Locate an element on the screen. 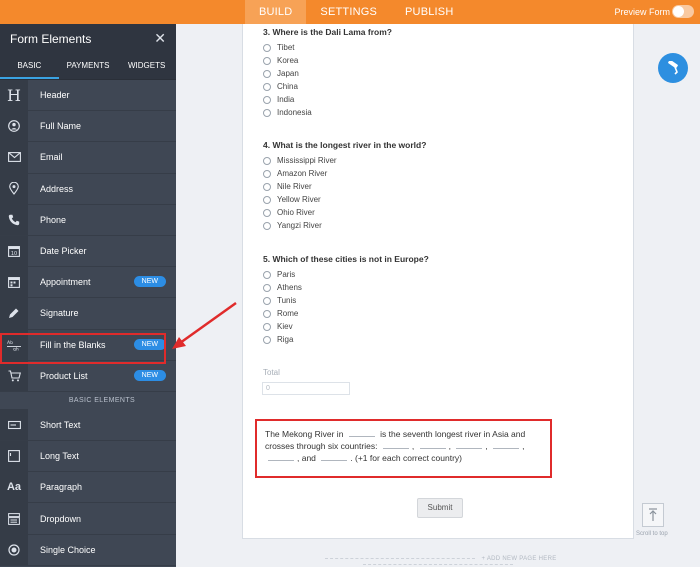 This screenshot has height=567, width=700. tab-build: BUILD is located at coordinates (276, 12).